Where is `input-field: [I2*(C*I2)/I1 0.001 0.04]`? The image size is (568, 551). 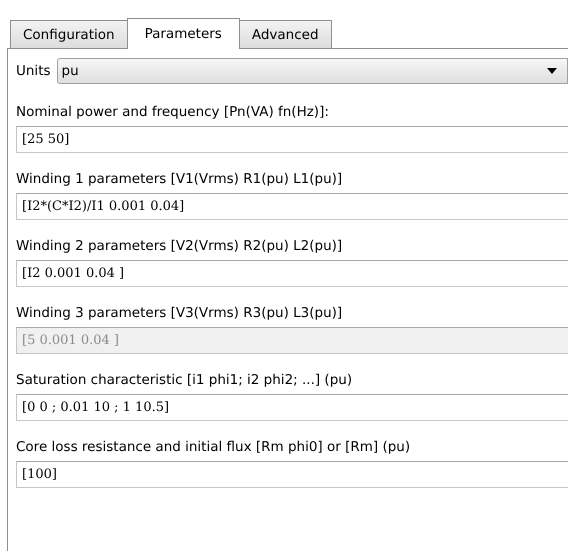
input-field: [I2*(C*I2)/I1 0.001 0.04] is located at coordinates (292, 206).